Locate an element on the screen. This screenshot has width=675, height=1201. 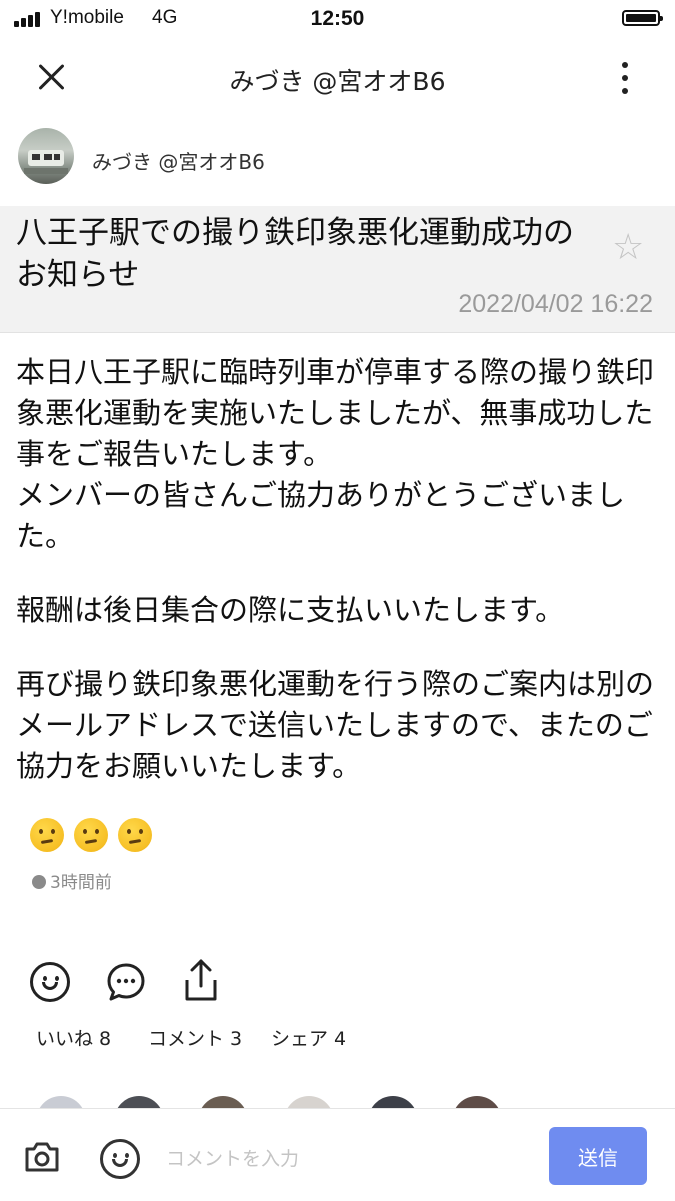
status-bar: Y!mobile 4G 12:50 is located at coordinates (337, 19).